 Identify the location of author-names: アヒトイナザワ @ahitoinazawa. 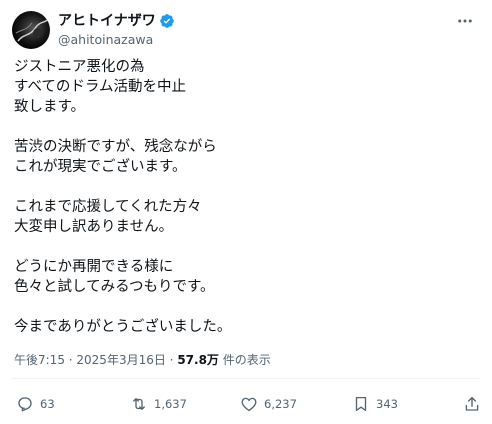
(116, 30).